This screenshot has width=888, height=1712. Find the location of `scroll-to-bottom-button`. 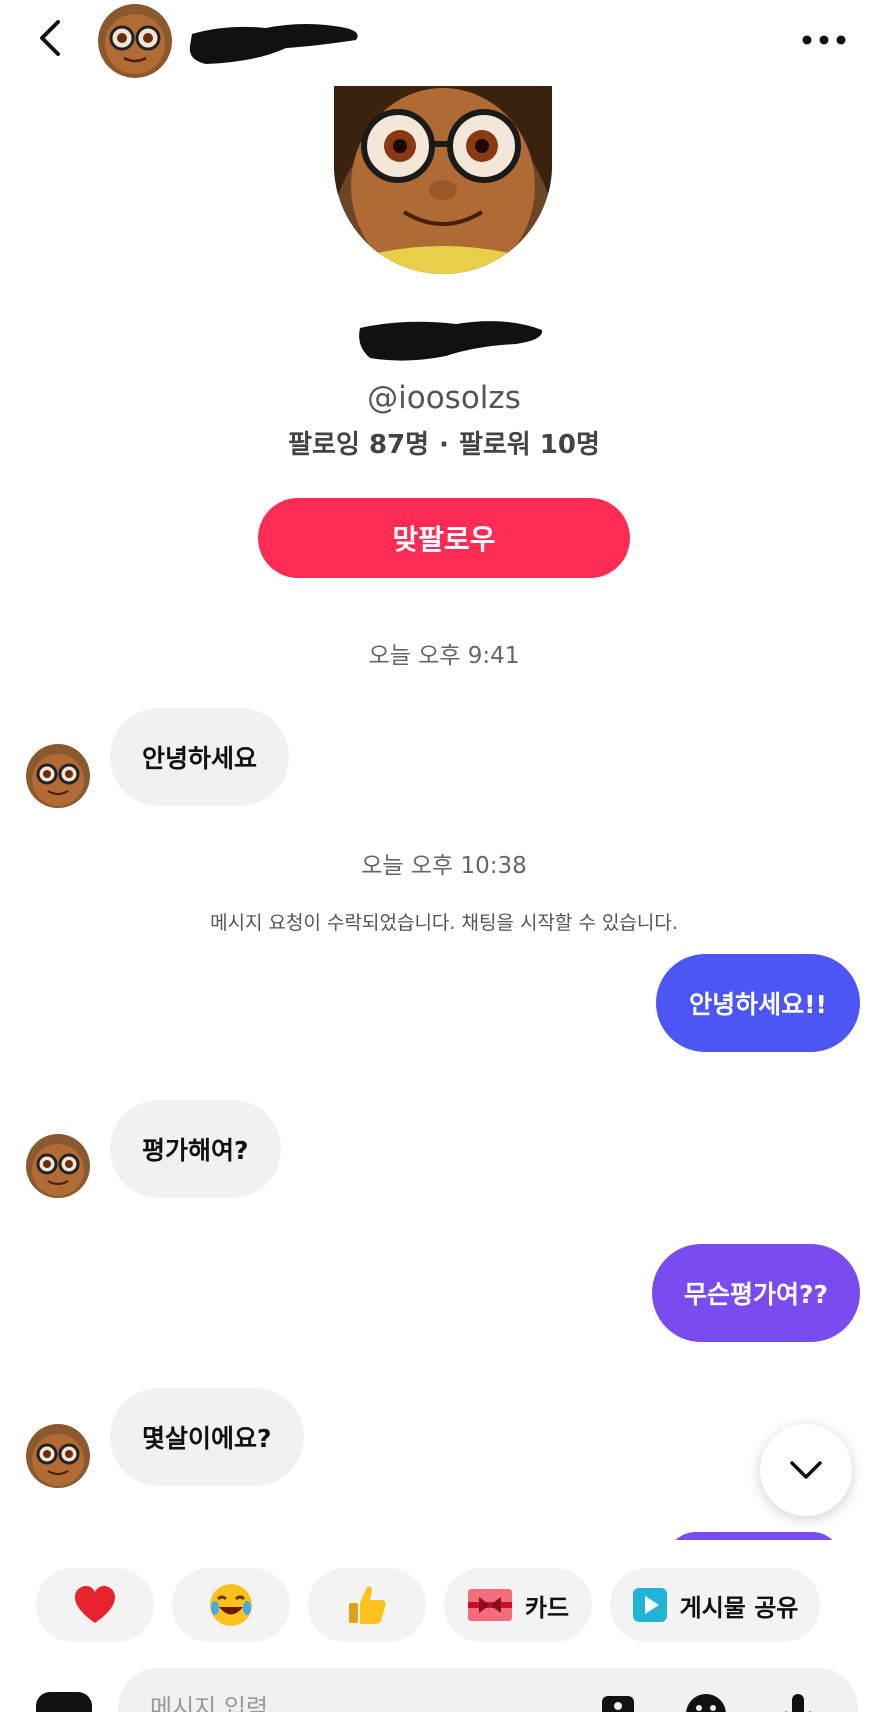

scroll-to-bottom-button is located at coordinates (806, 1470).